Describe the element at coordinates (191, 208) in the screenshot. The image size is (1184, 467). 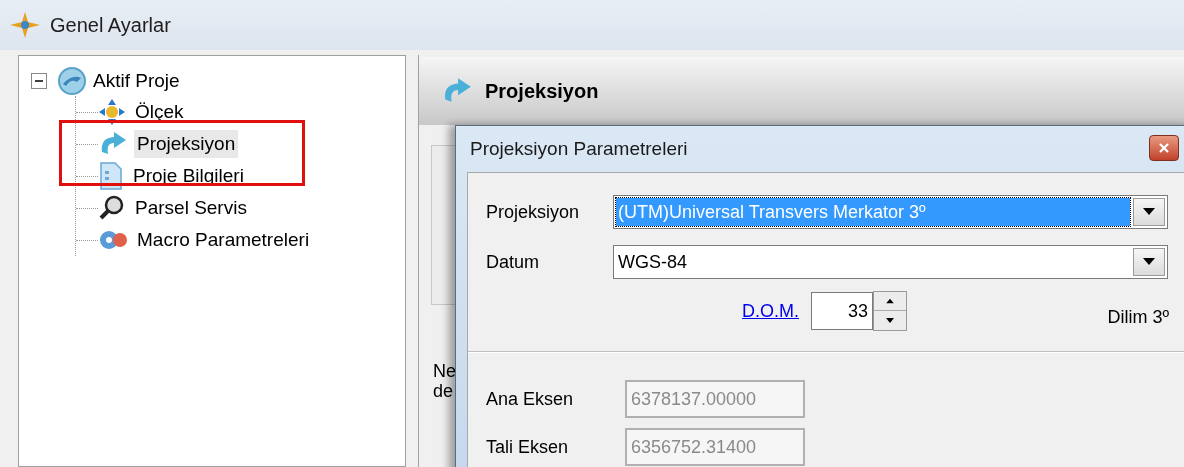
I see `tree-item: Parsel Servis` at that location.